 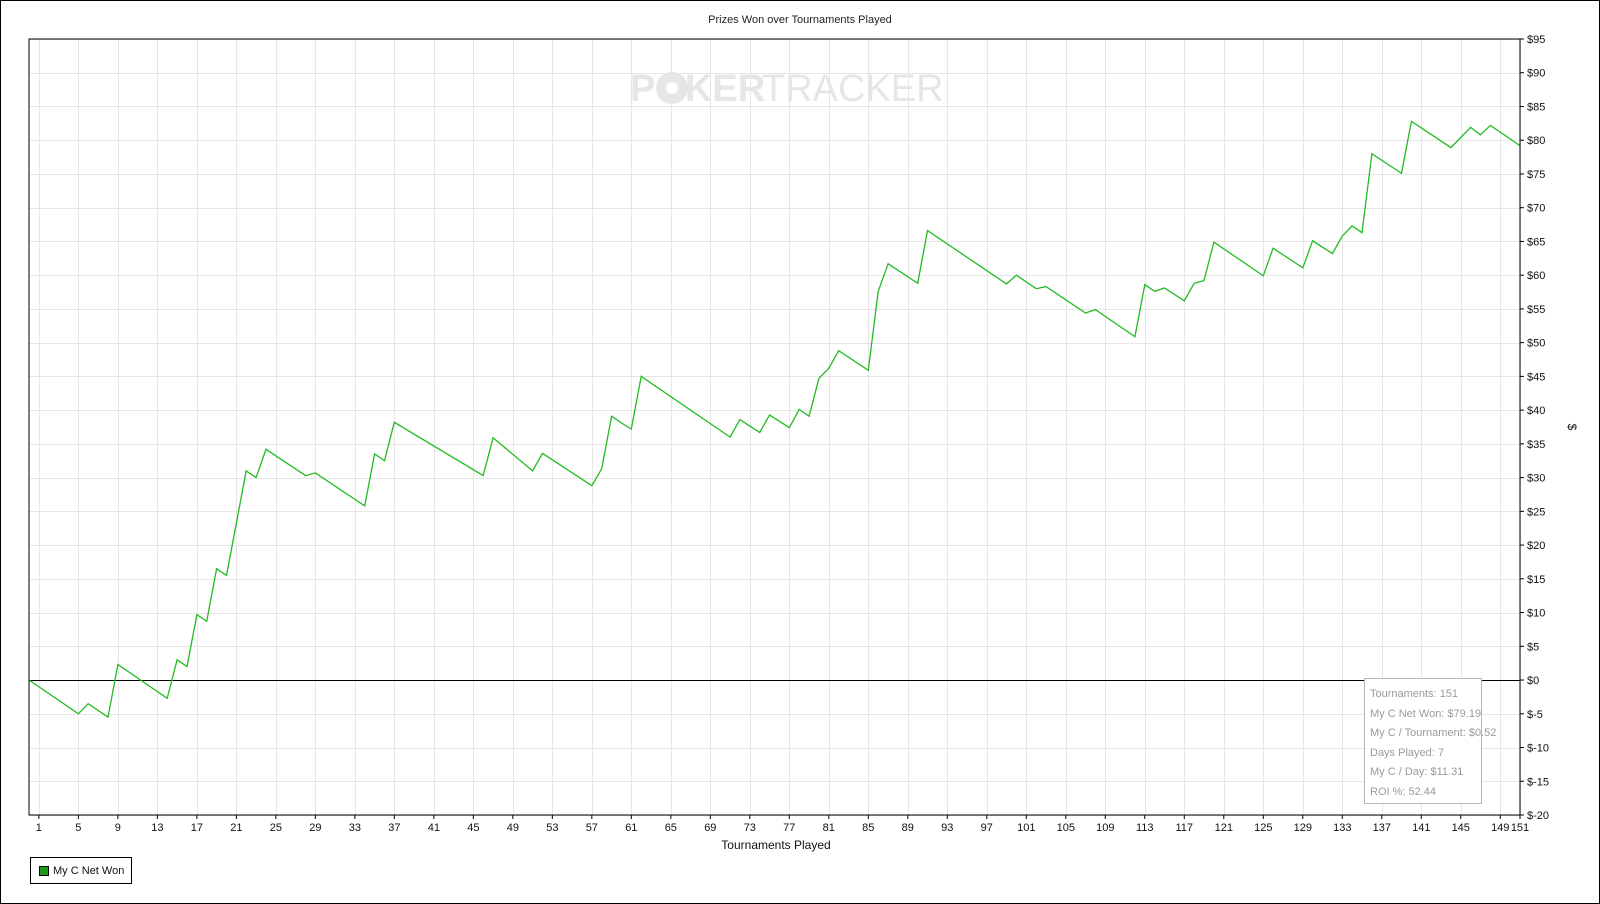 I want to click on y-tick-label: $95, so click(x=1536, y=40).